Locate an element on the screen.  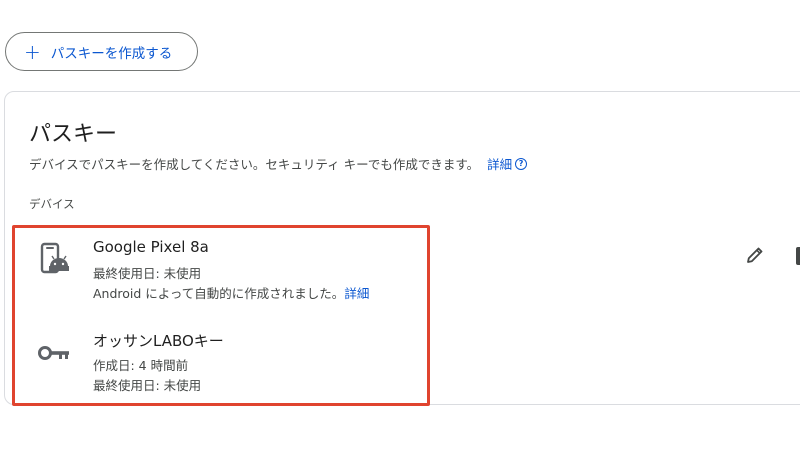
help-icon: ? is located at coordinates (521, 163).